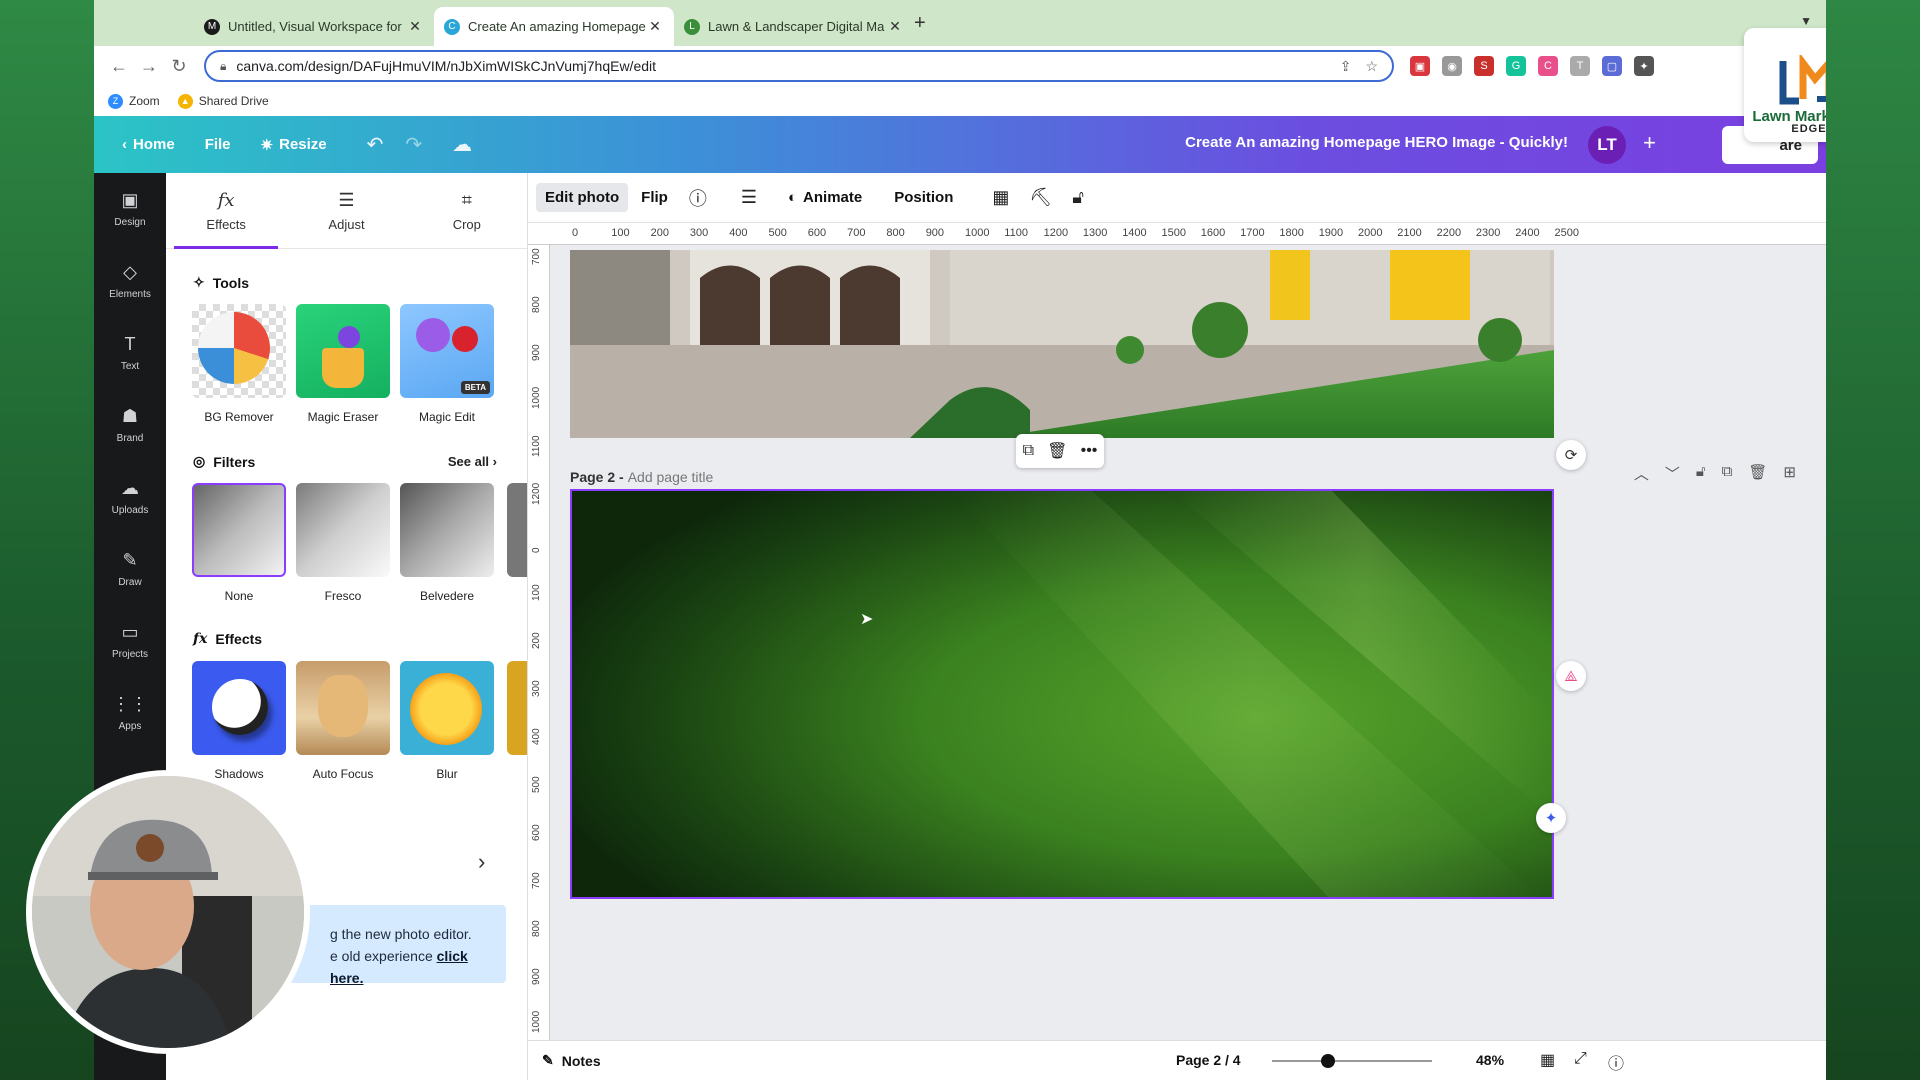 The height and width of the screenshot is (1080, 1920). I want to click on extension-icon: ▣, so click(1420, 66).